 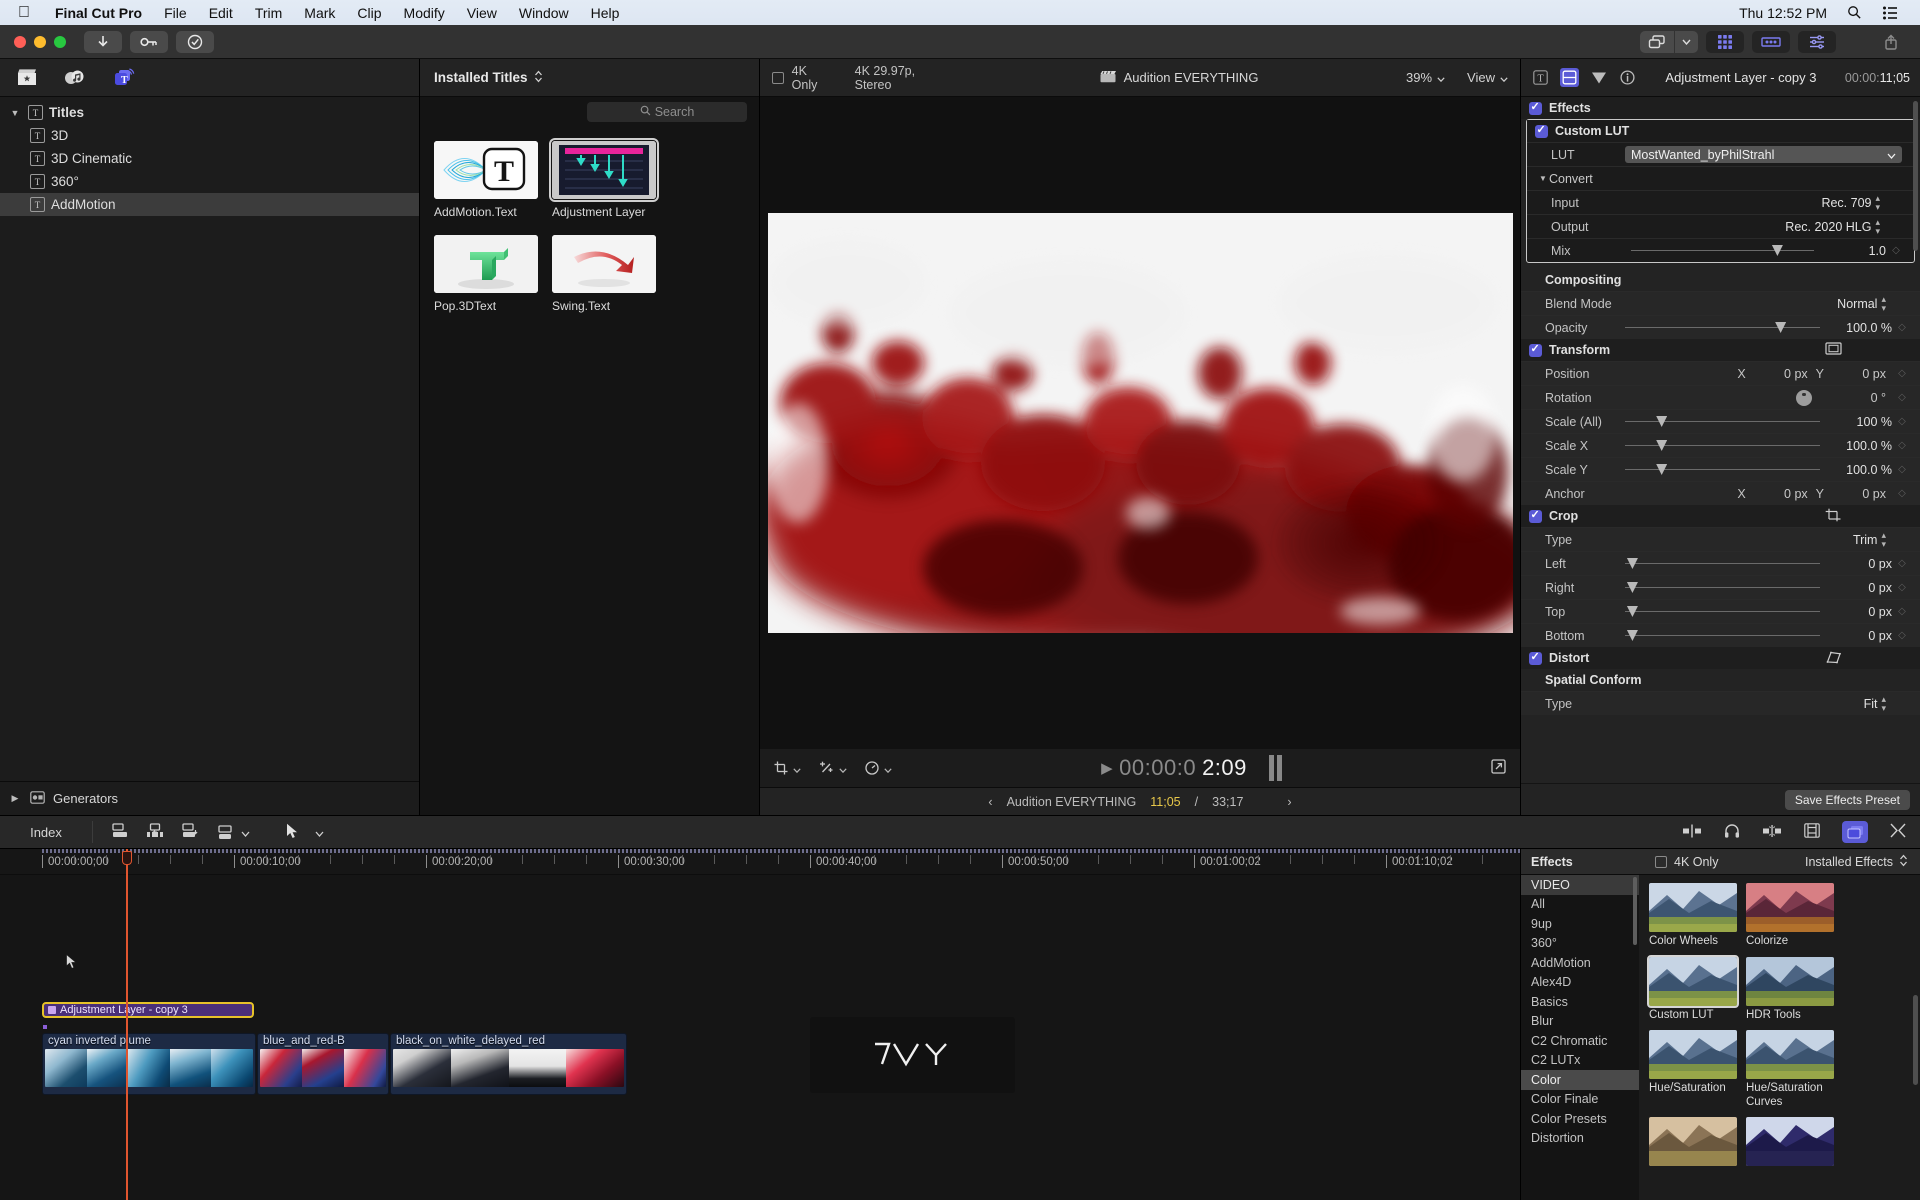 I want to click on select-arrow-icon, so click(x=292, y=832).